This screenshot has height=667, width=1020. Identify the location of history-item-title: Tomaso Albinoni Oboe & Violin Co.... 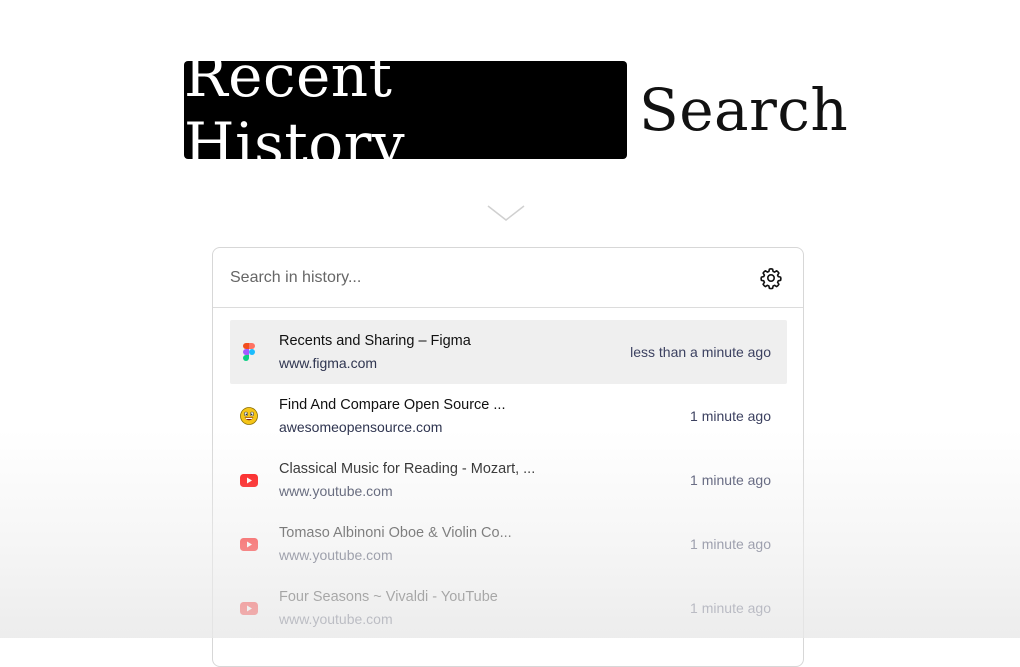
(395, 533).